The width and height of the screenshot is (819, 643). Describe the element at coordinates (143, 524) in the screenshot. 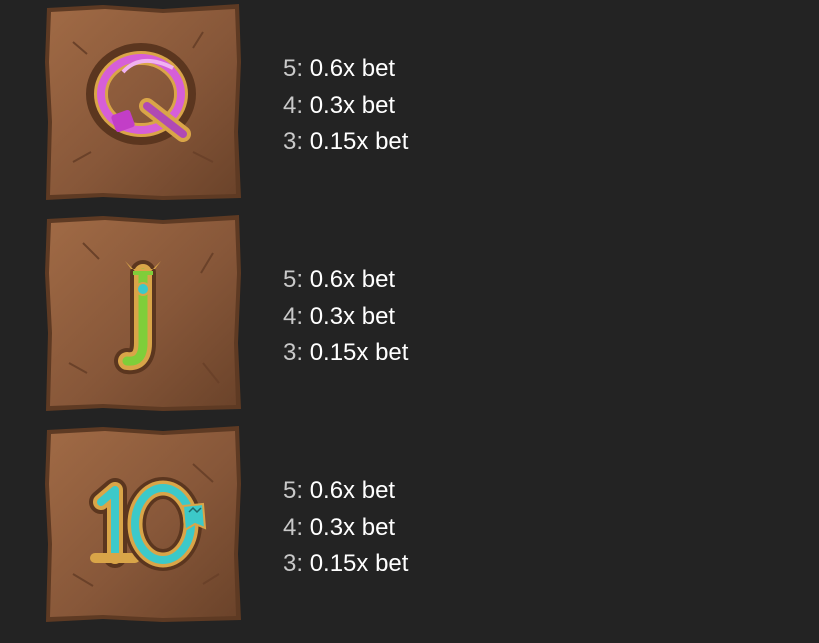

I see `ten-symbol-icon` at that location.